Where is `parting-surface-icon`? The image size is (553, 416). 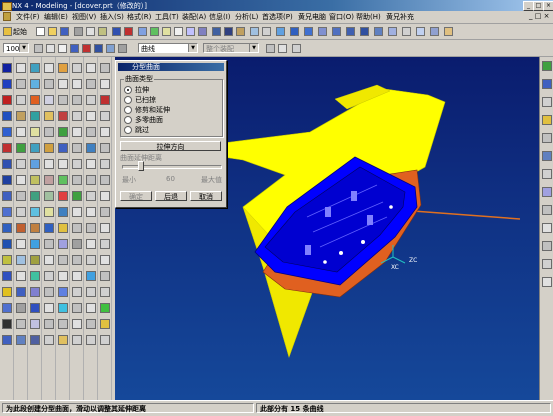
parting-surface-icon is located at coordinates (77, 324).